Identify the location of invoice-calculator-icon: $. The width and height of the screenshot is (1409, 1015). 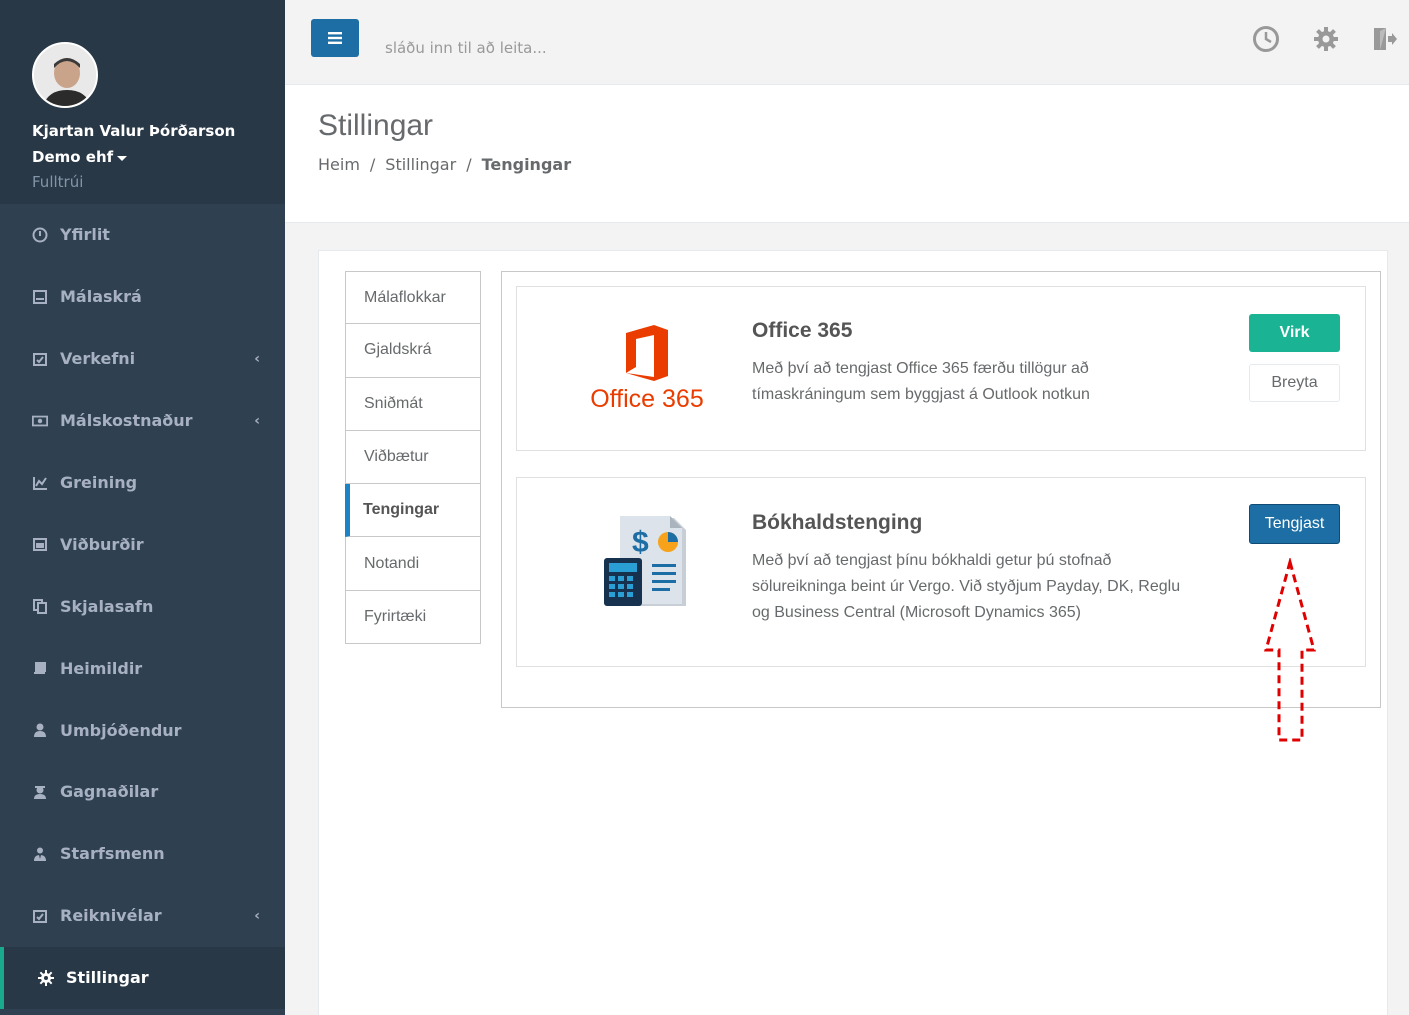
(645, 561).